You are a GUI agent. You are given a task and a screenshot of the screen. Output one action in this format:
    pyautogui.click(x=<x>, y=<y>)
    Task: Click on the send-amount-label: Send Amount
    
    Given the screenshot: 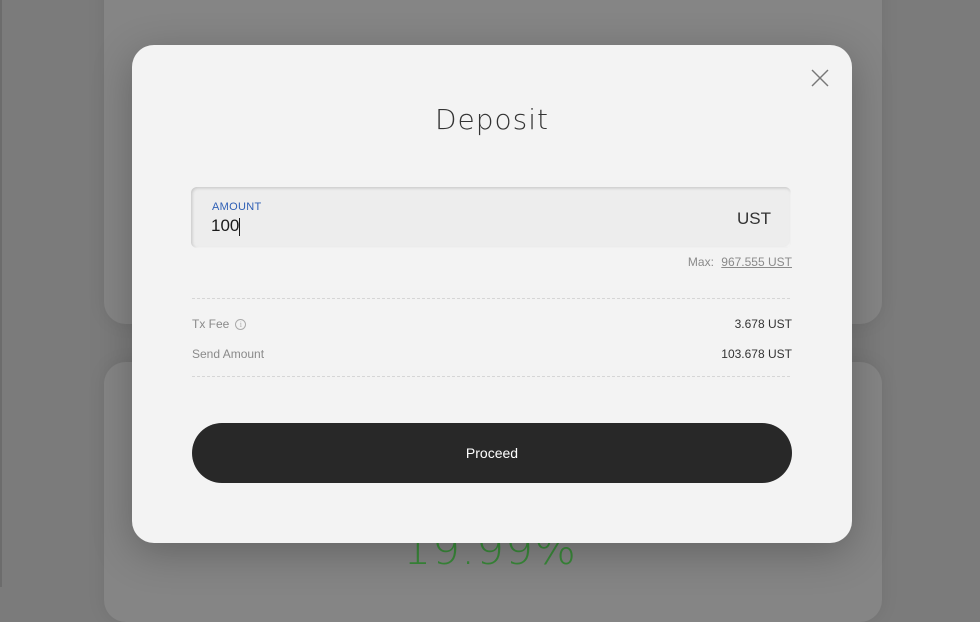 What is the action you would take?
    pyautogui.click(x=228, y=354)
    